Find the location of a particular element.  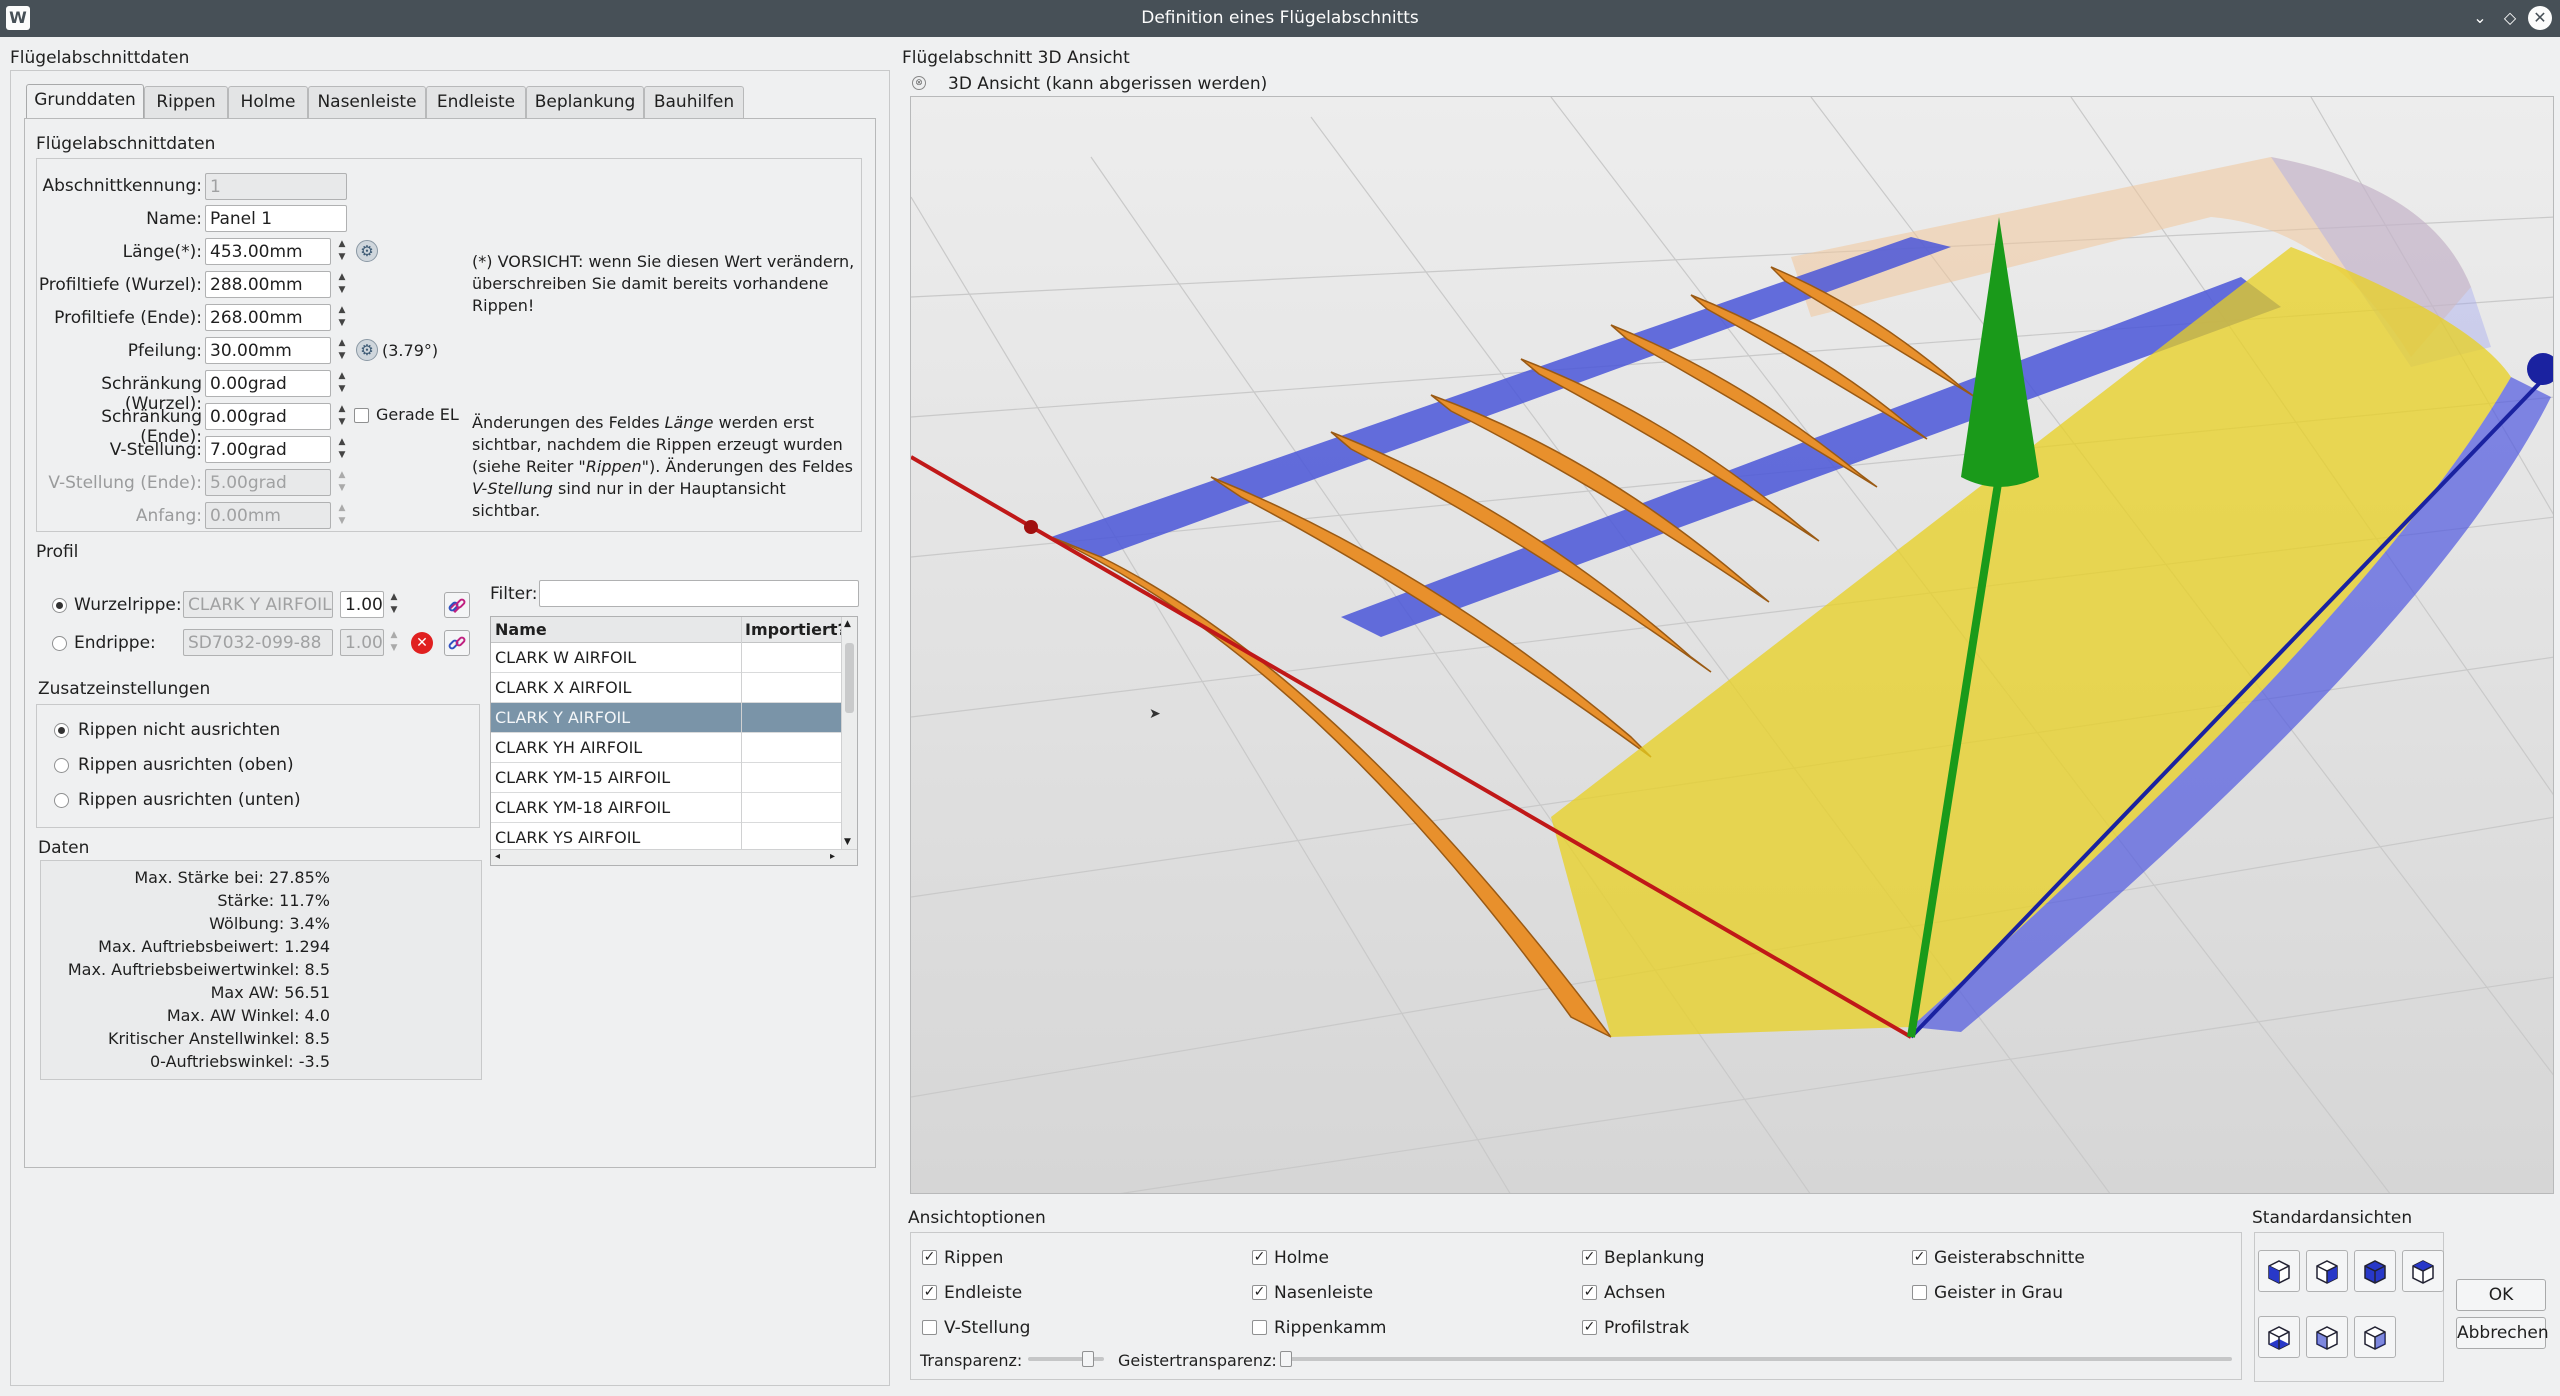

table-row: CLARK W AIRFOIL is located at coordinates (667, 658).